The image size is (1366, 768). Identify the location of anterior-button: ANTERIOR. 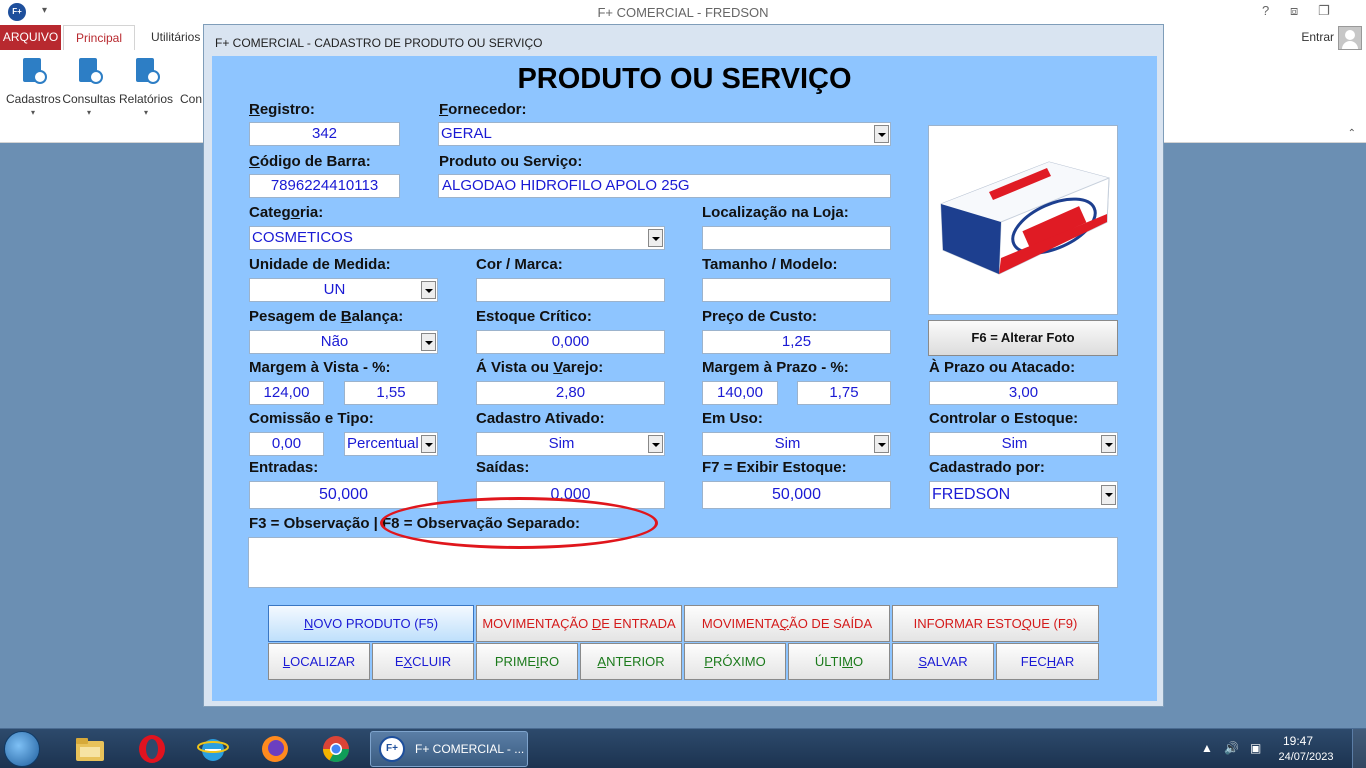
(631, 661).